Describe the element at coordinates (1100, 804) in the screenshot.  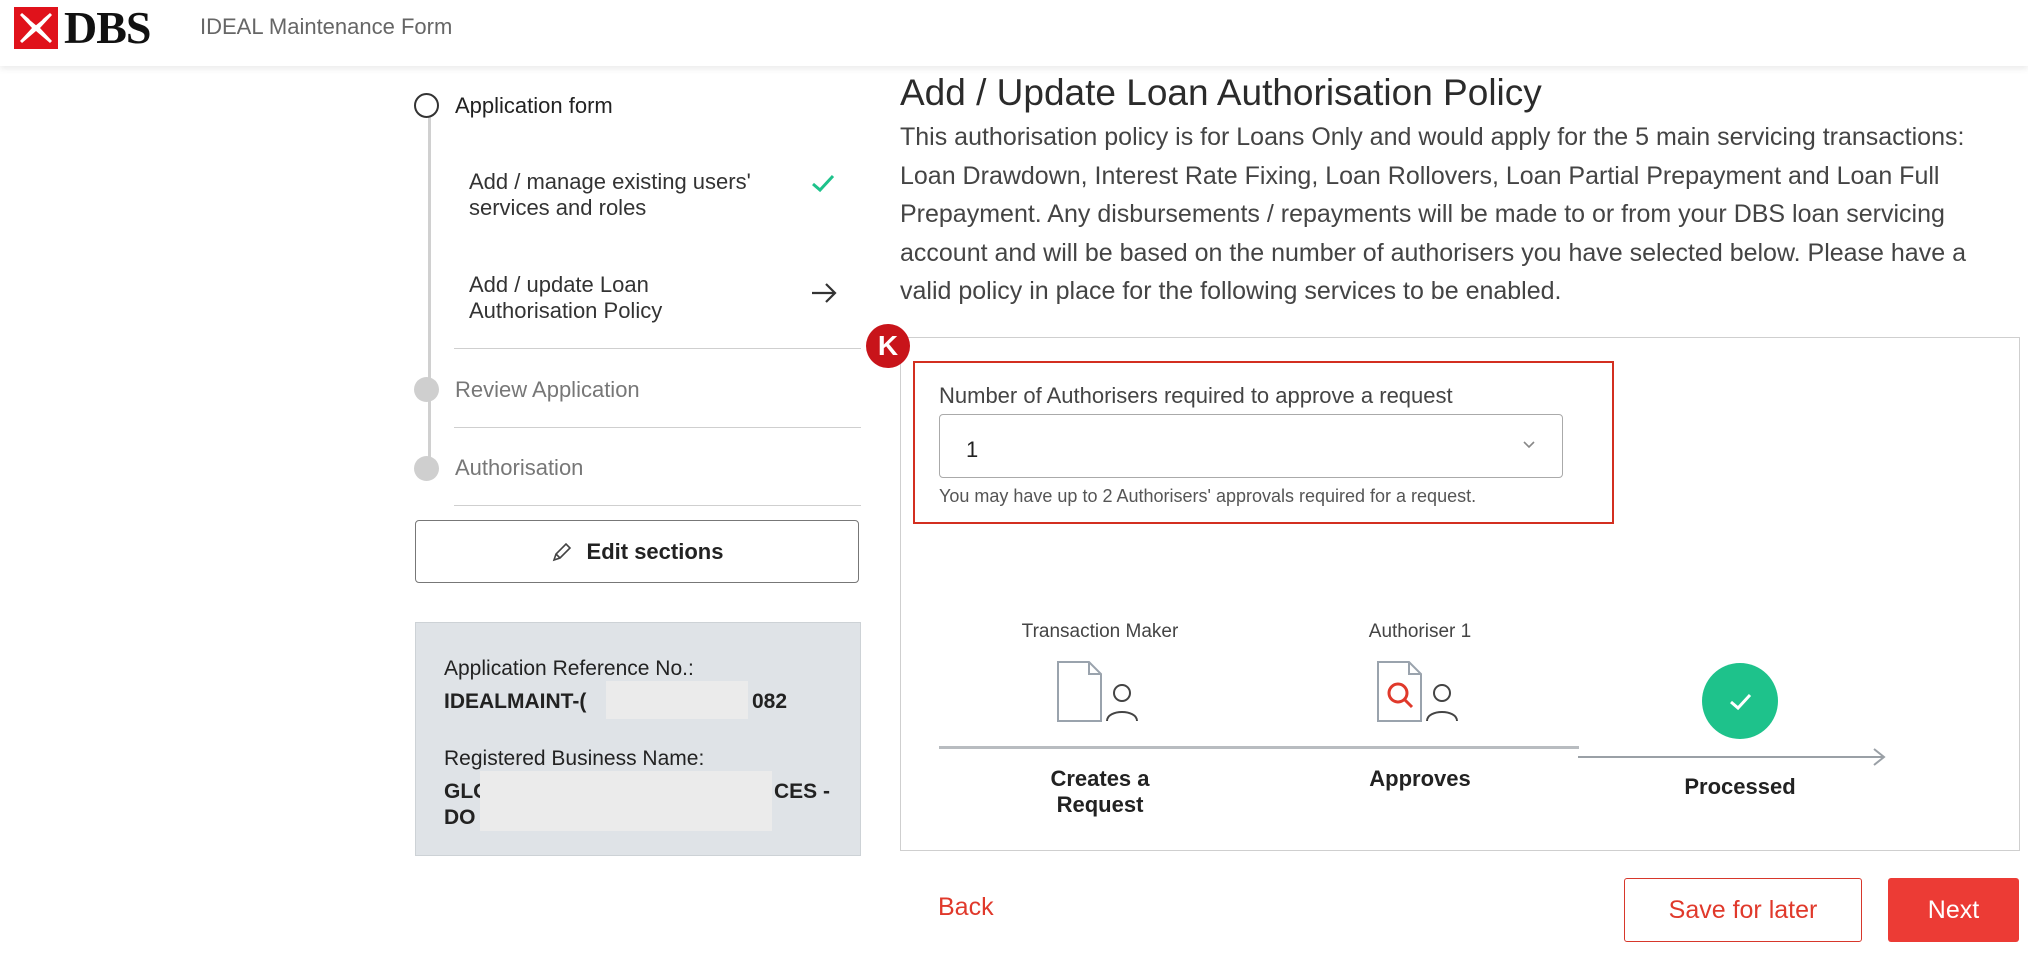
I see `flow-maker-caption-line2: Request` at that location.